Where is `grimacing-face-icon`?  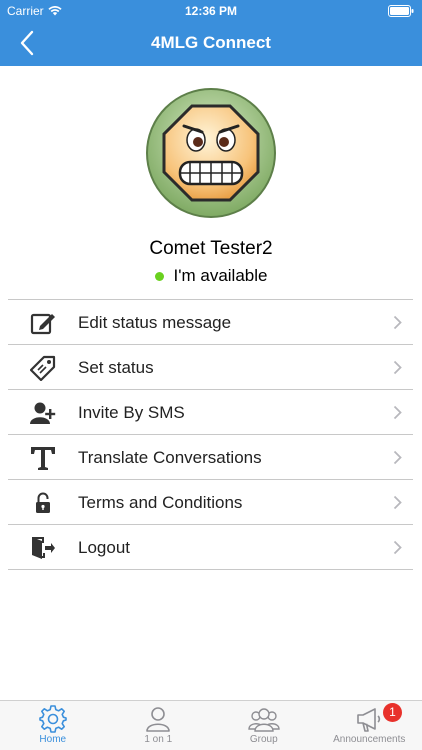 grimacing-face-icon is located at coordinates (211, 153).